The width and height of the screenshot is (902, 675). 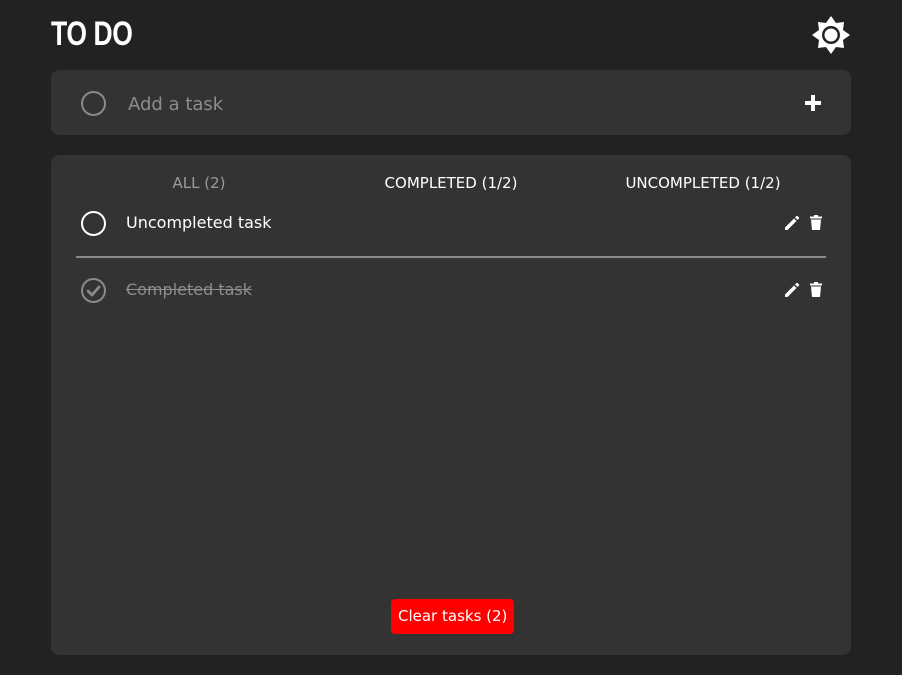 What do you see at coordinates (199, 183) in the screenshot?
I see `tab-all: ALL (2)` at bounding box center [199, 183].